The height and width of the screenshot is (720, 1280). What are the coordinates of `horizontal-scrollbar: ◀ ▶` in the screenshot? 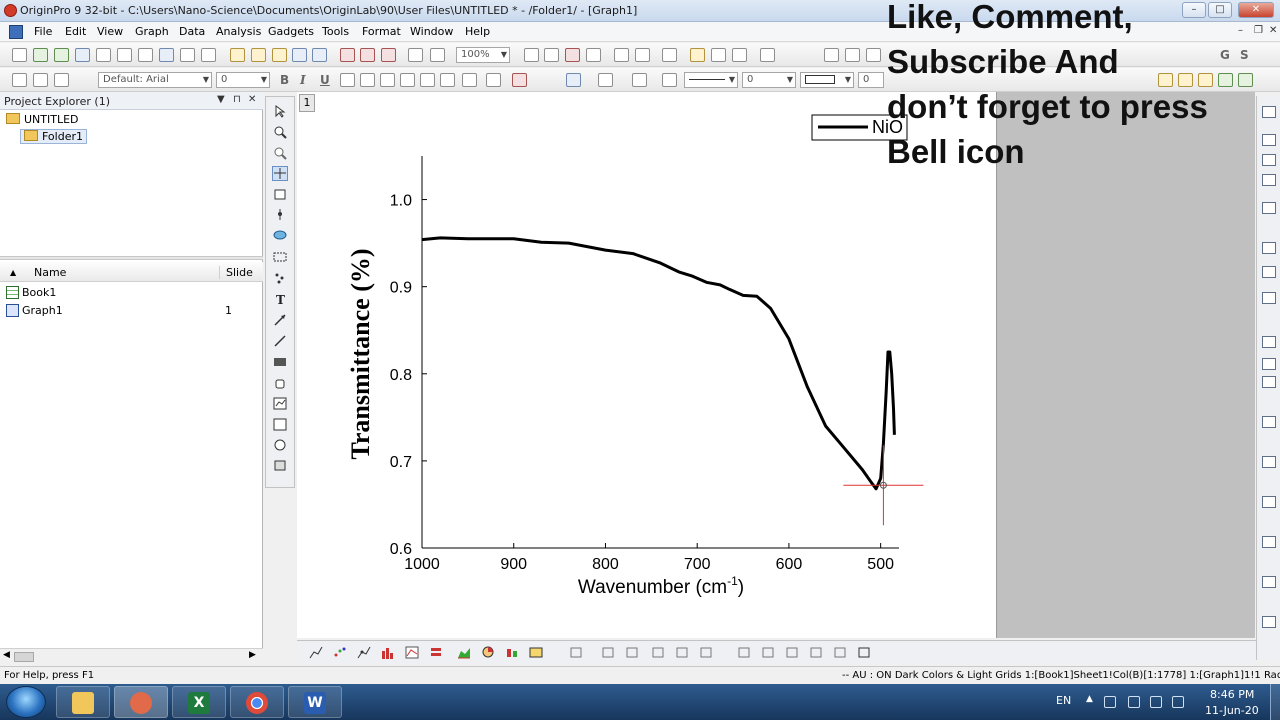 It's located at (131, 656).